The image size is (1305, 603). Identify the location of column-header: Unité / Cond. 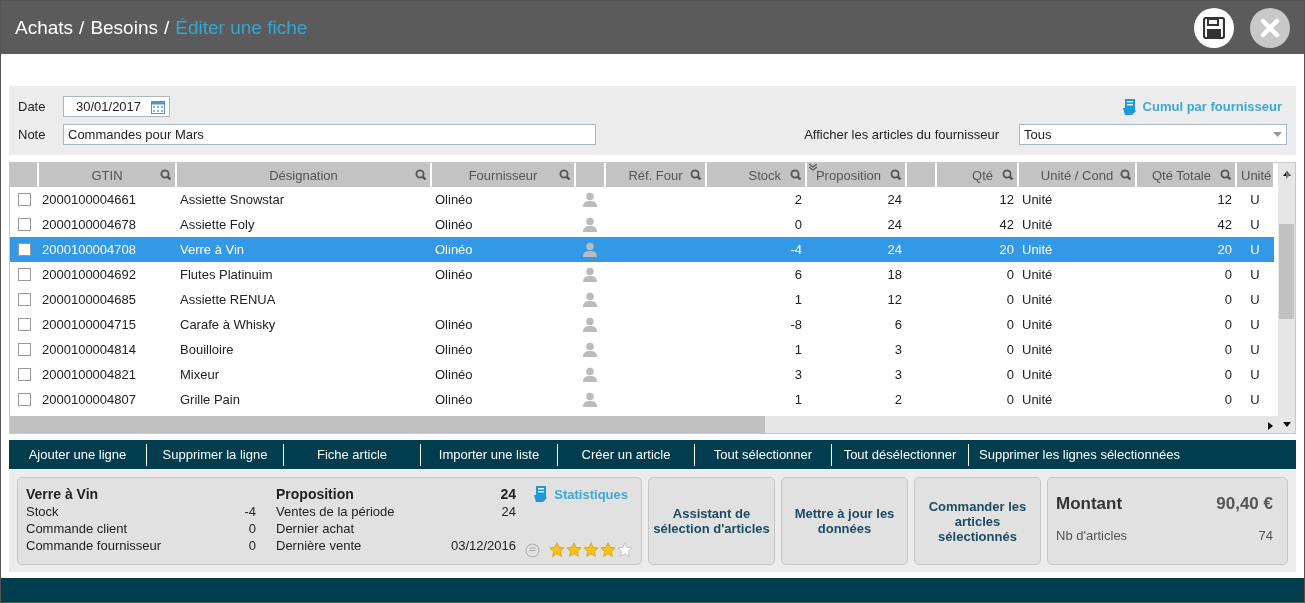
(1077, 175).